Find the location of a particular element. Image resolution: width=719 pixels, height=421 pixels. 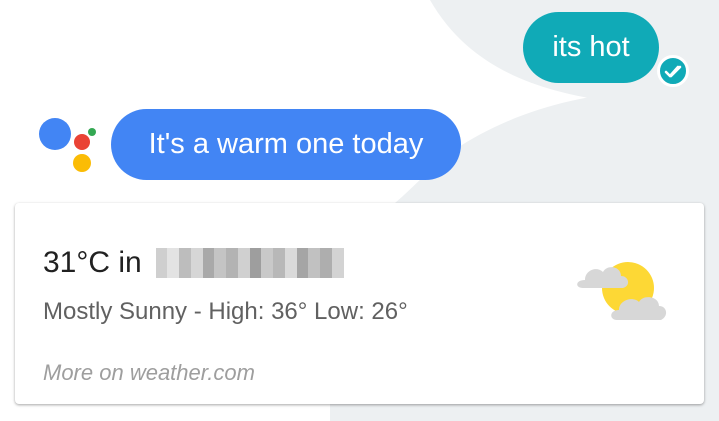

temperature-line: 31°C in is located at coordinates (193, 263).